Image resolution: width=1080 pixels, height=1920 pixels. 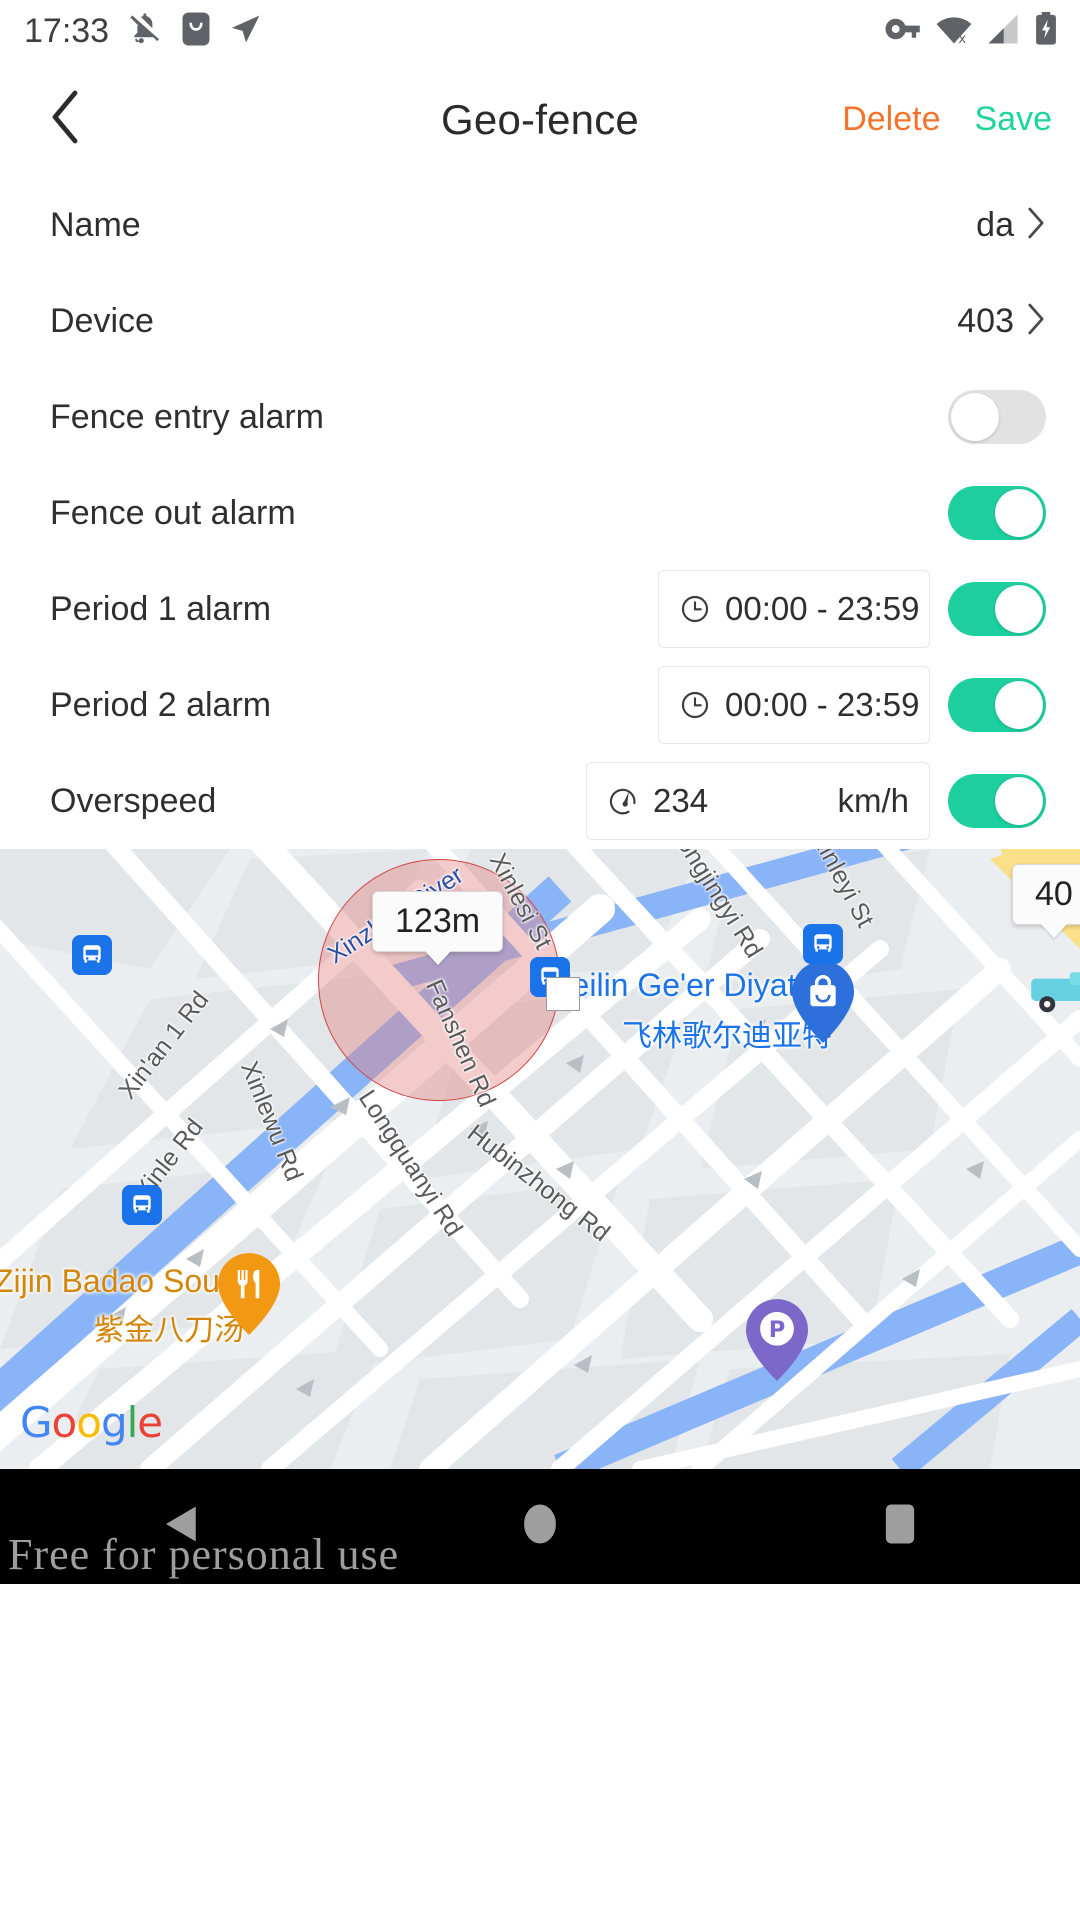 I want to click on row-period-2-alarm-label: Period 2 alarm, so click(x=161, y=704).